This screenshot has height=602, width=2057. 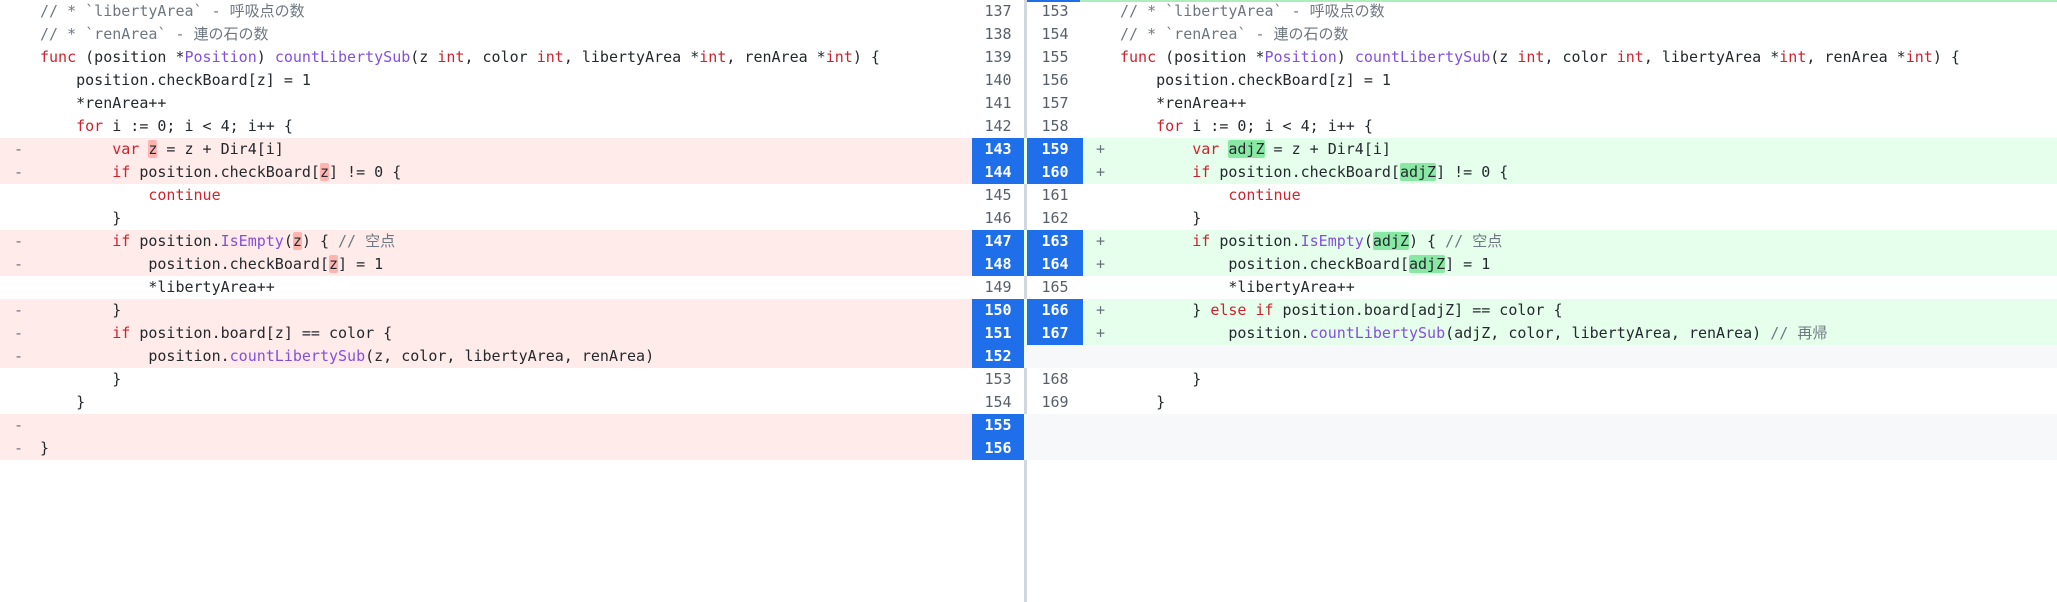 What do you see at coordinates (1055, 218) in the screenshot?
I see `line-number: 162` at bounding box center [1055, 218].